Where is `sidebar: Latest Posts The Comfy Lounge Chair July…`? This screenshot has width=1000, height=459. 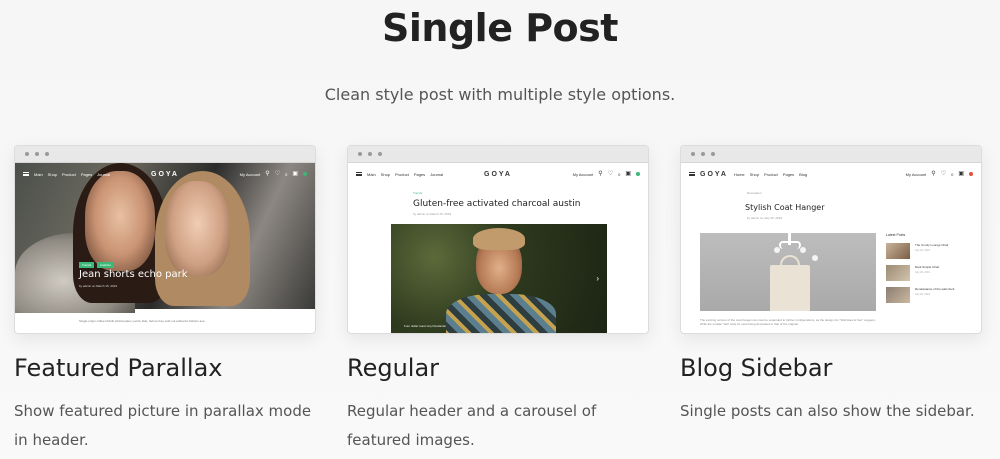 sidebar: Latest Posts The Comfy Lounge Chair July… is located at coordinates (931, 271).